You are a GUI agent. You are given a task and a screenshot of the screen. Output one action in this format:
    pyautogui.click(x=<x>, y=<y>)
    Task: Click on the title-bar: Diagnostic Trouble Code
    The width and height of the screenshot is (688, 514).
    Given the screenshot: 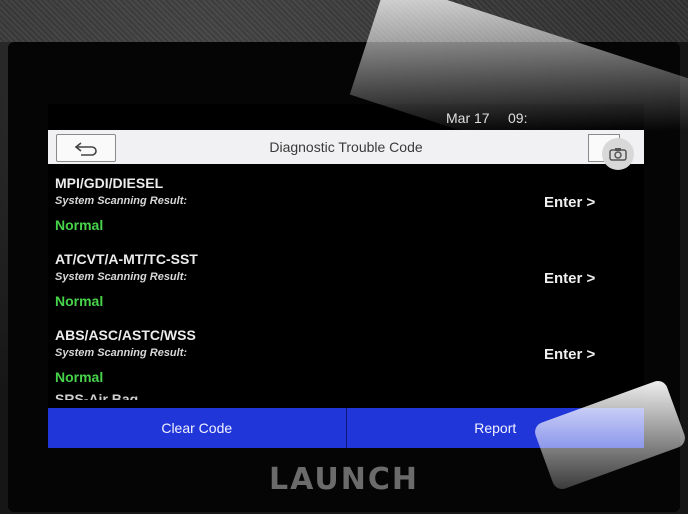 What is the action you would take?
    pyautogui.click(x=346, y=147)
    